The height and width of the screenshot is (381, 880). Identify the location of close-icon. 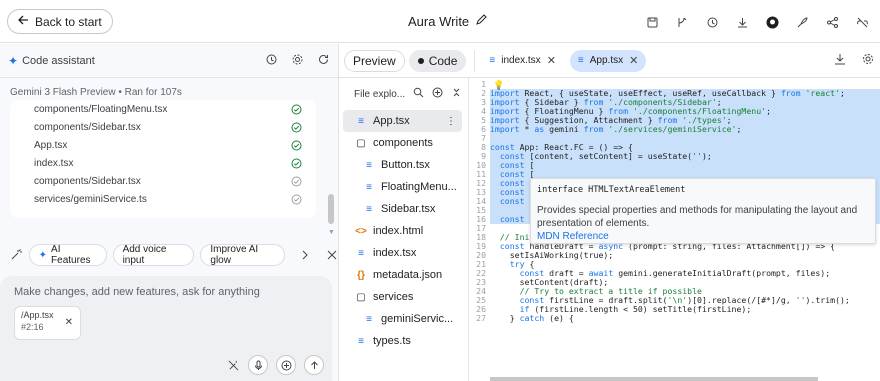
(331, 255).